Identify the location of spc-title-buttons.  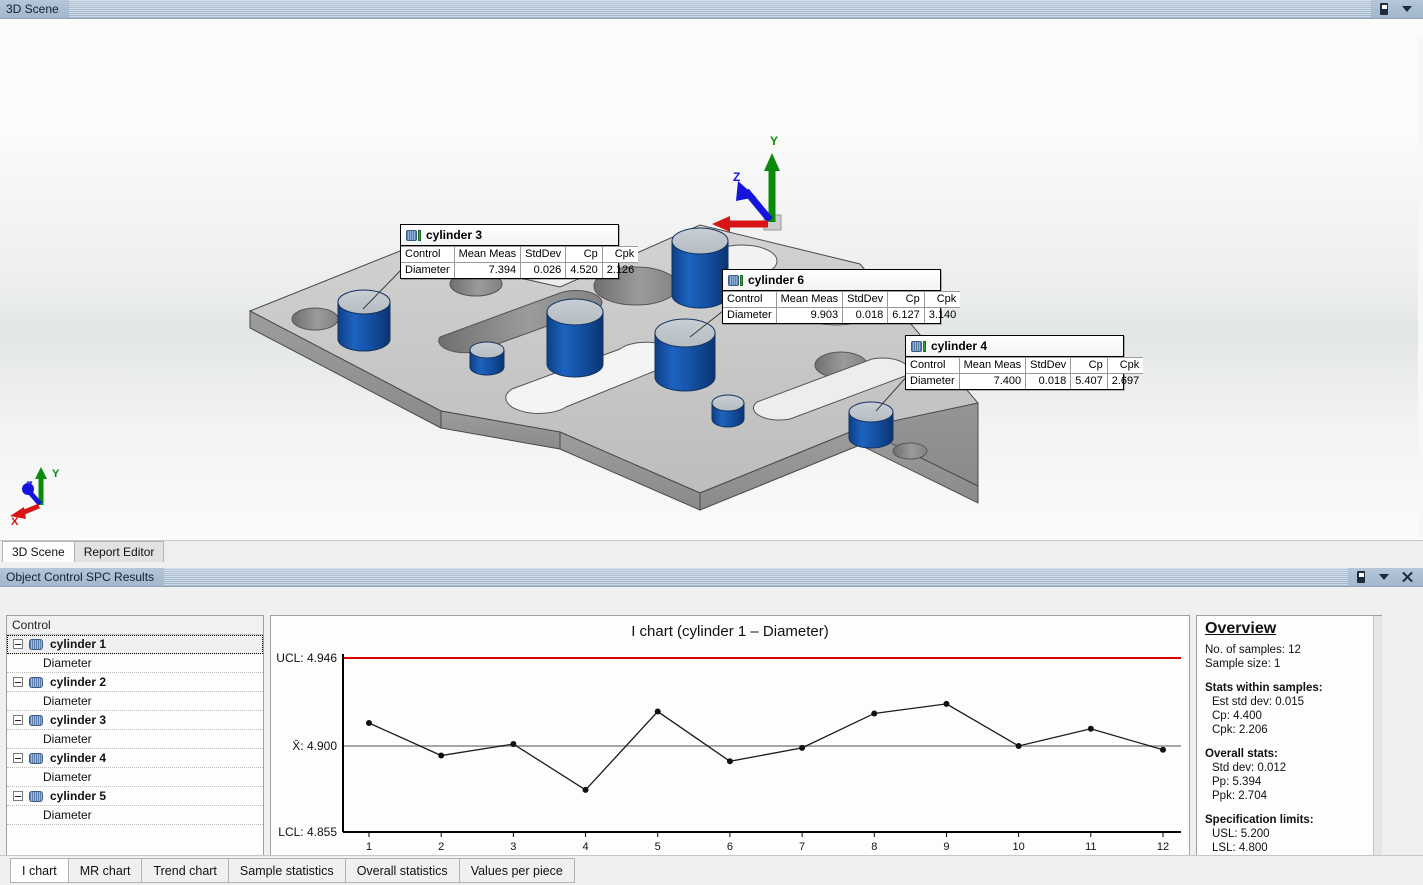
(1385, 577).